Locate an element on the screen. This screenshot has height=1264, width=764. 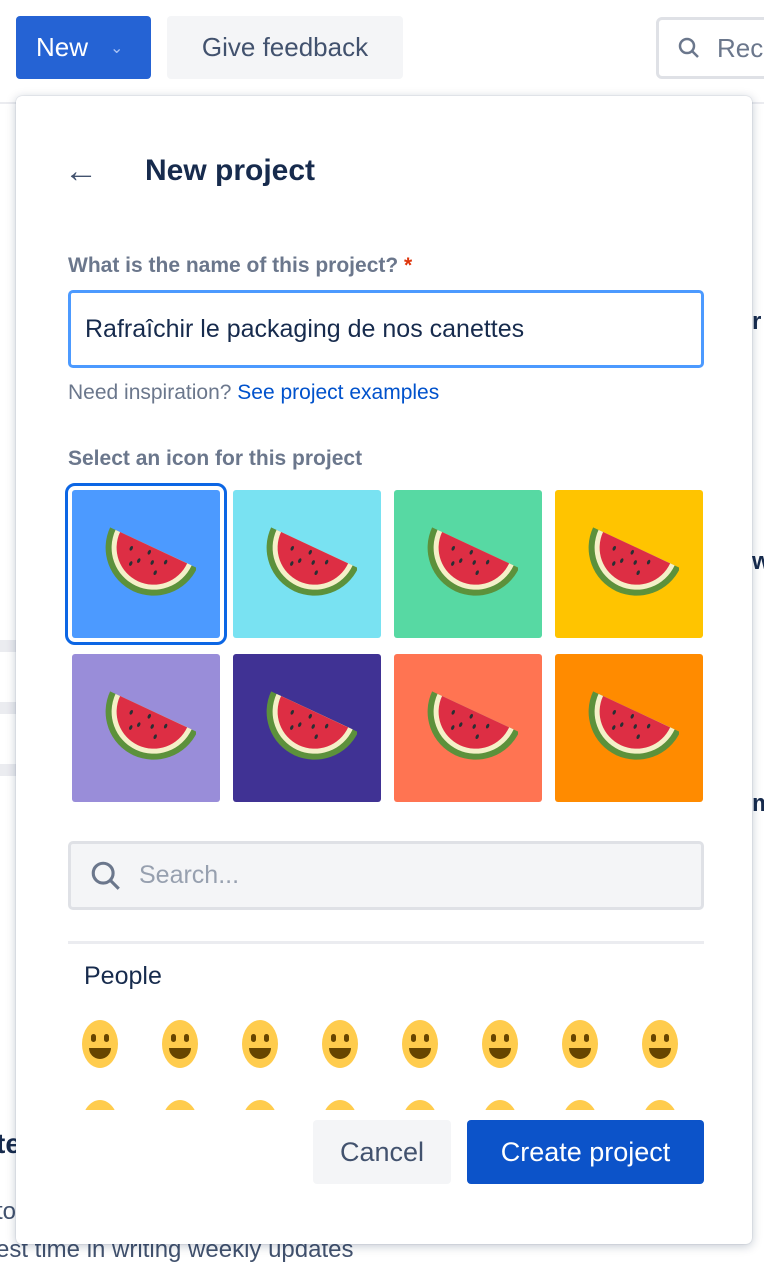
create-project-button: Create project is located at coordinates (585, 1152).